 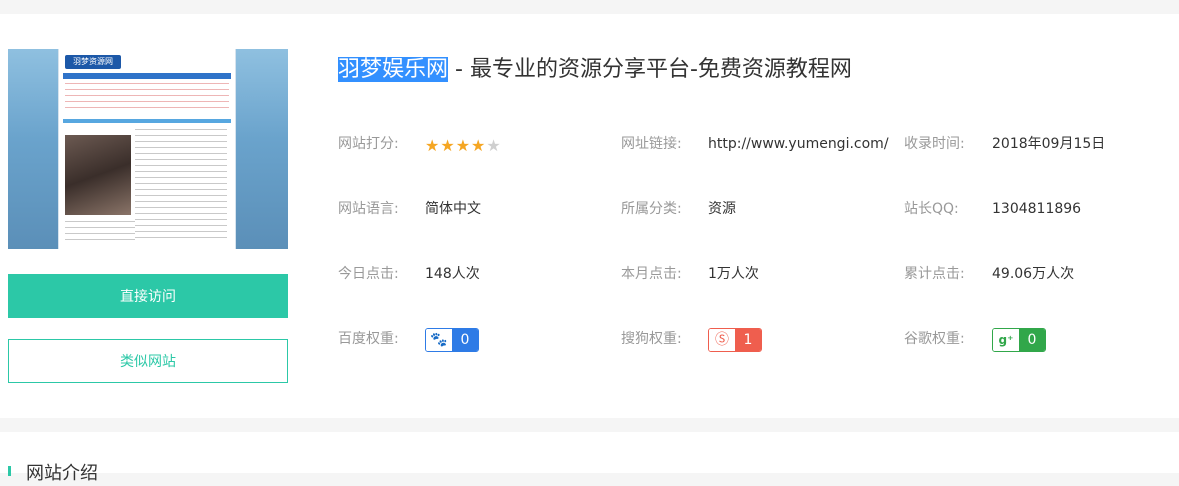 I want to click on google-rank-value: 0, so click(x=1032, y=340).